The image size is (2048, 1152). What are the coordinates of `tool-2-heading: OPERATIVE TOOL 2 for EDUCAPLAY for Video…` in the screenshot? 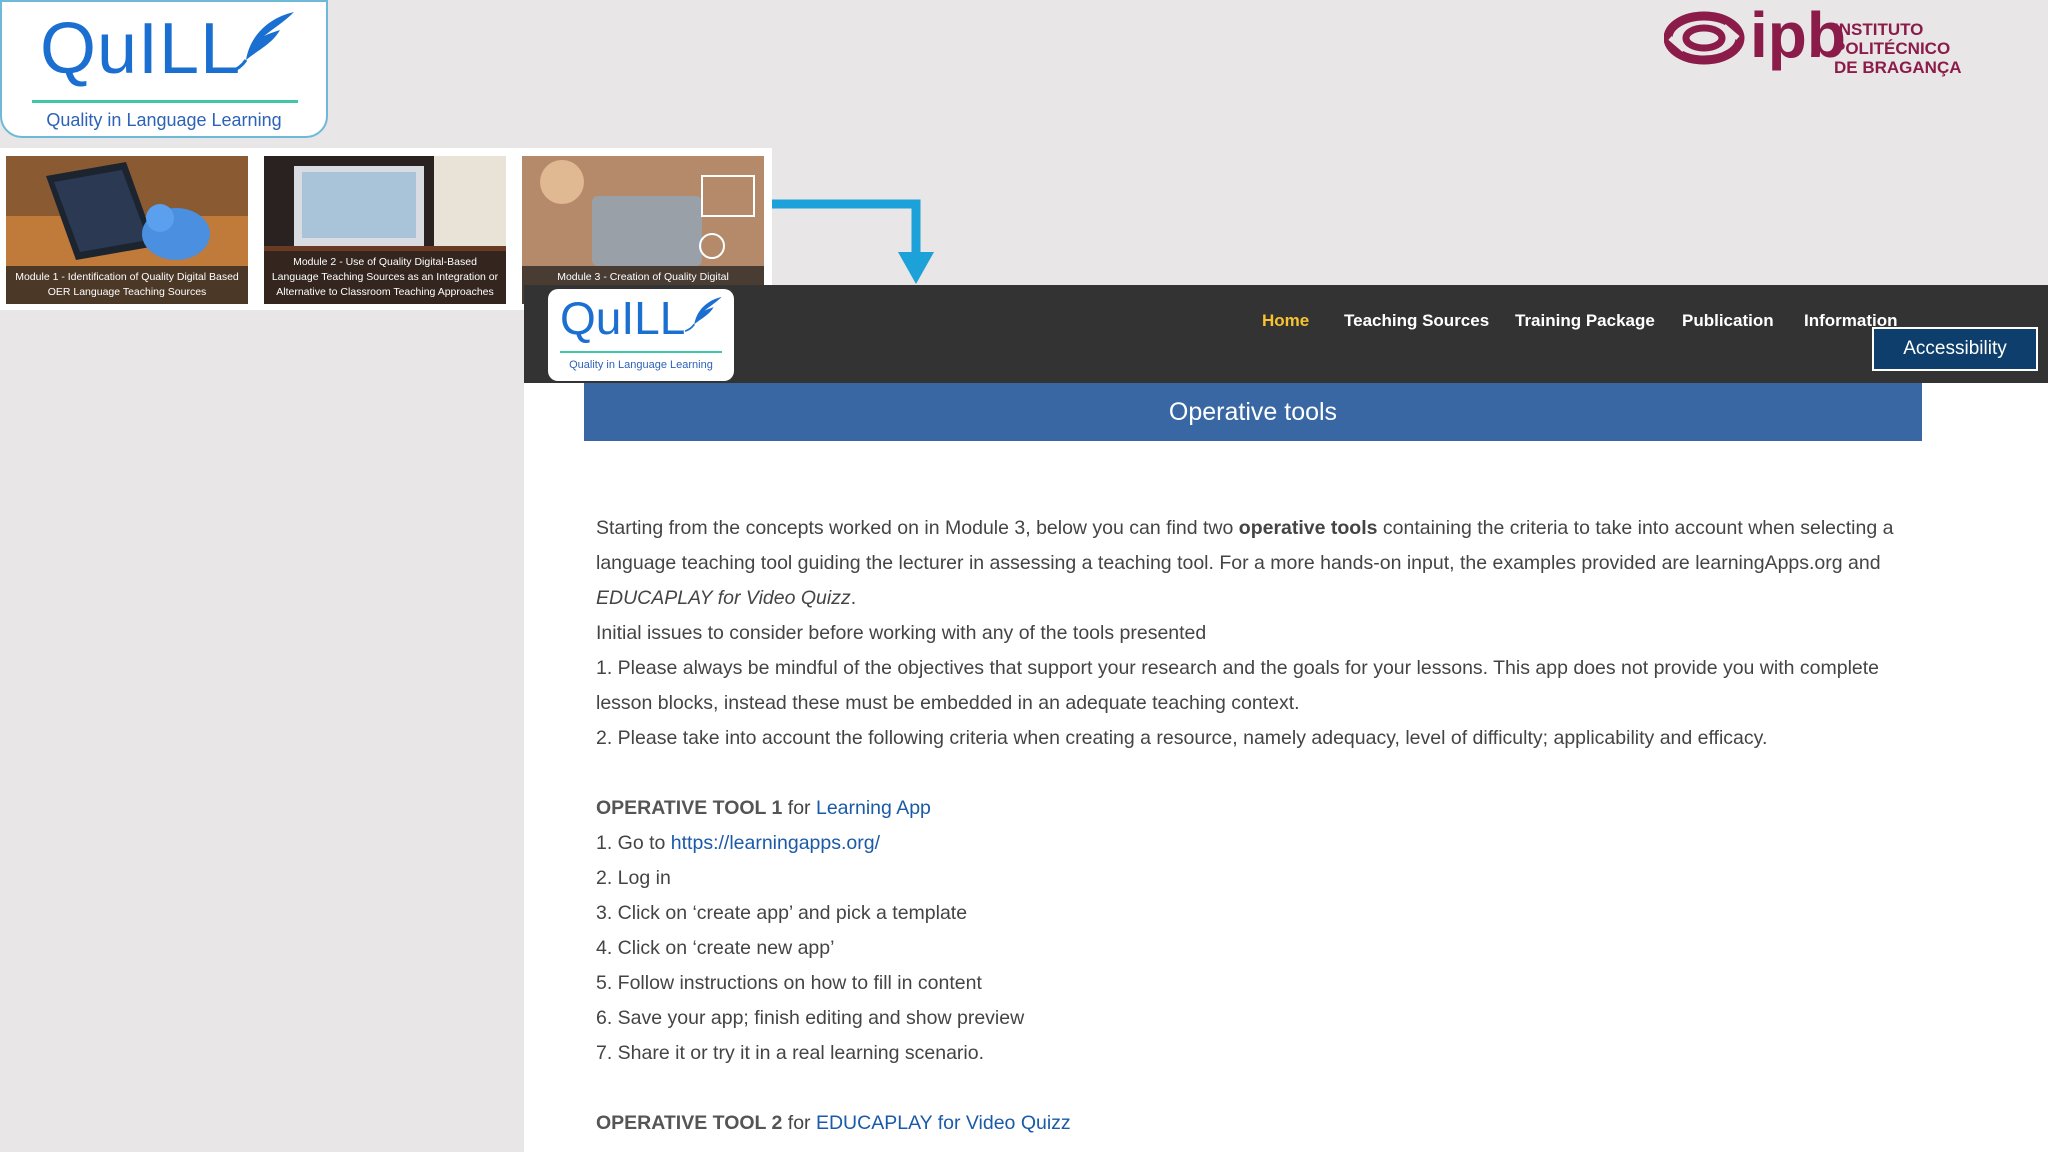 It's located at (833, 1123).